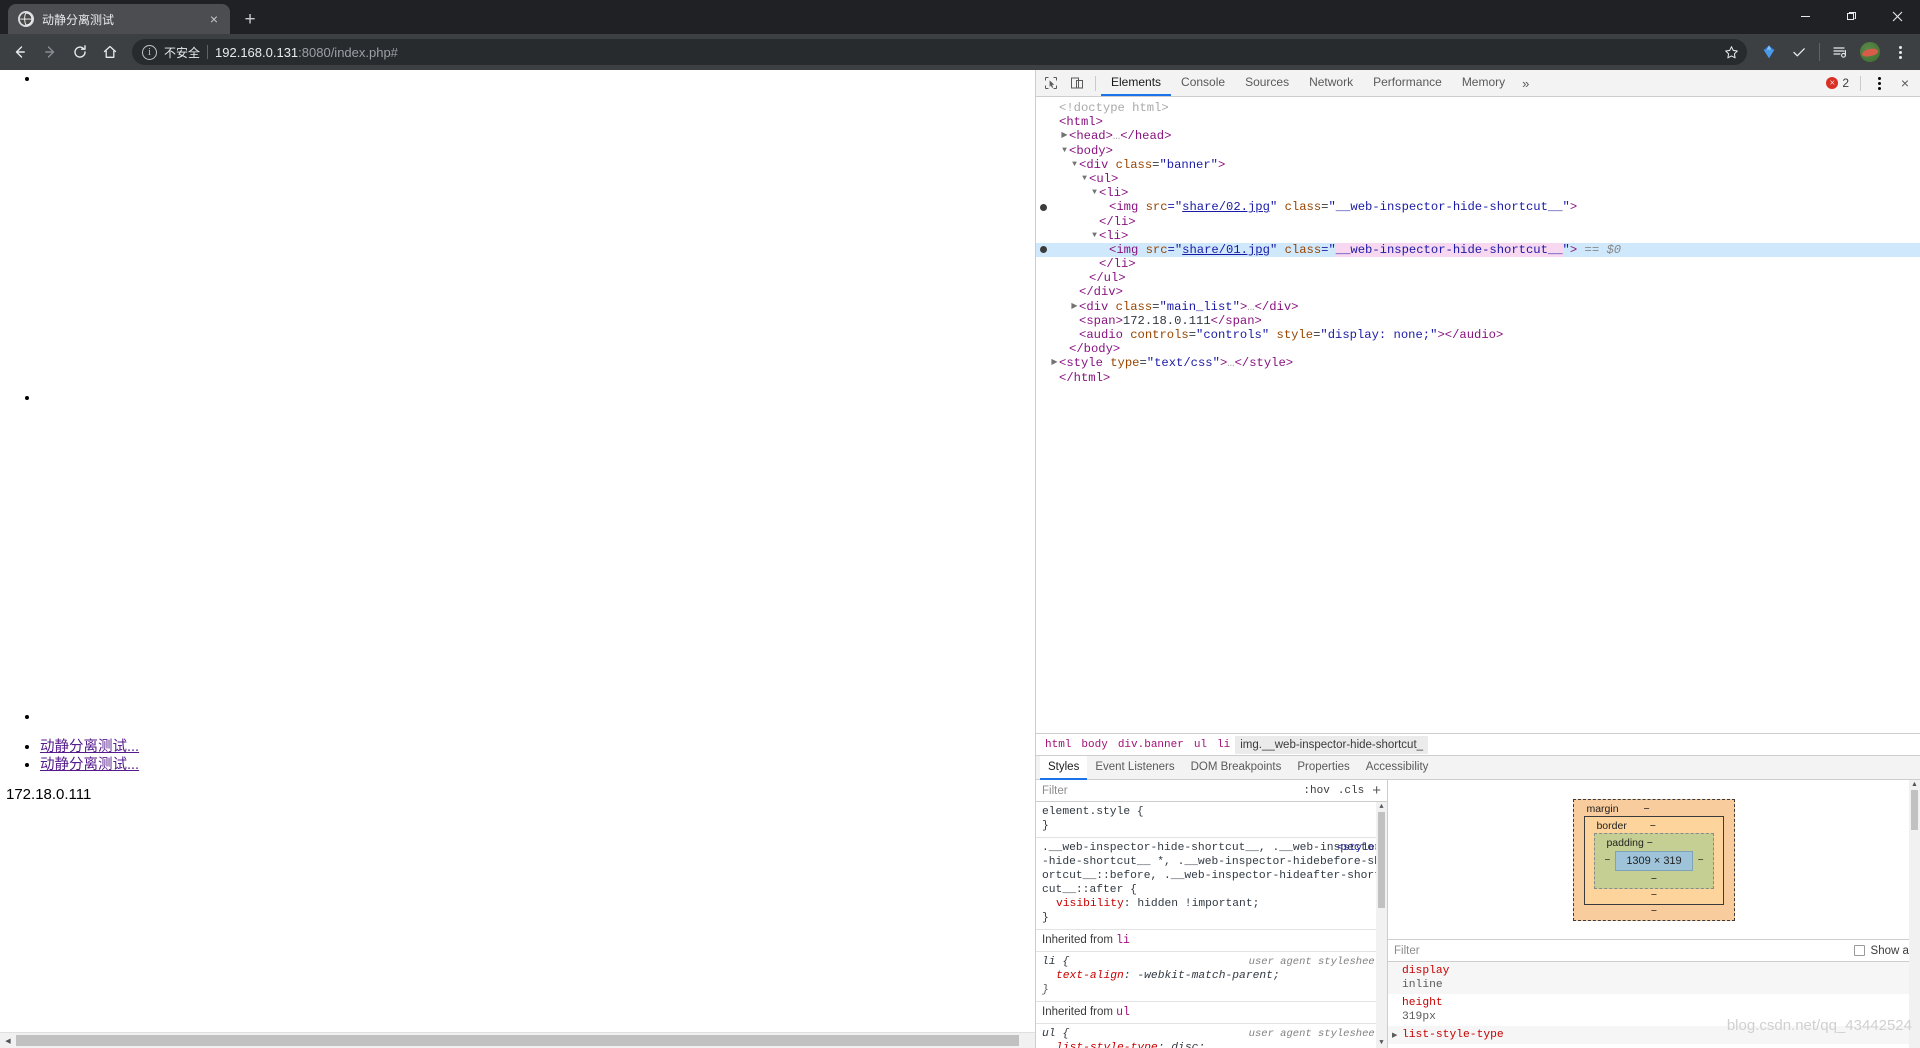 This screenshot has width=1920, height=1048. I want to click on tab-event-listeners: Event Listeners, so click(1134, 768).